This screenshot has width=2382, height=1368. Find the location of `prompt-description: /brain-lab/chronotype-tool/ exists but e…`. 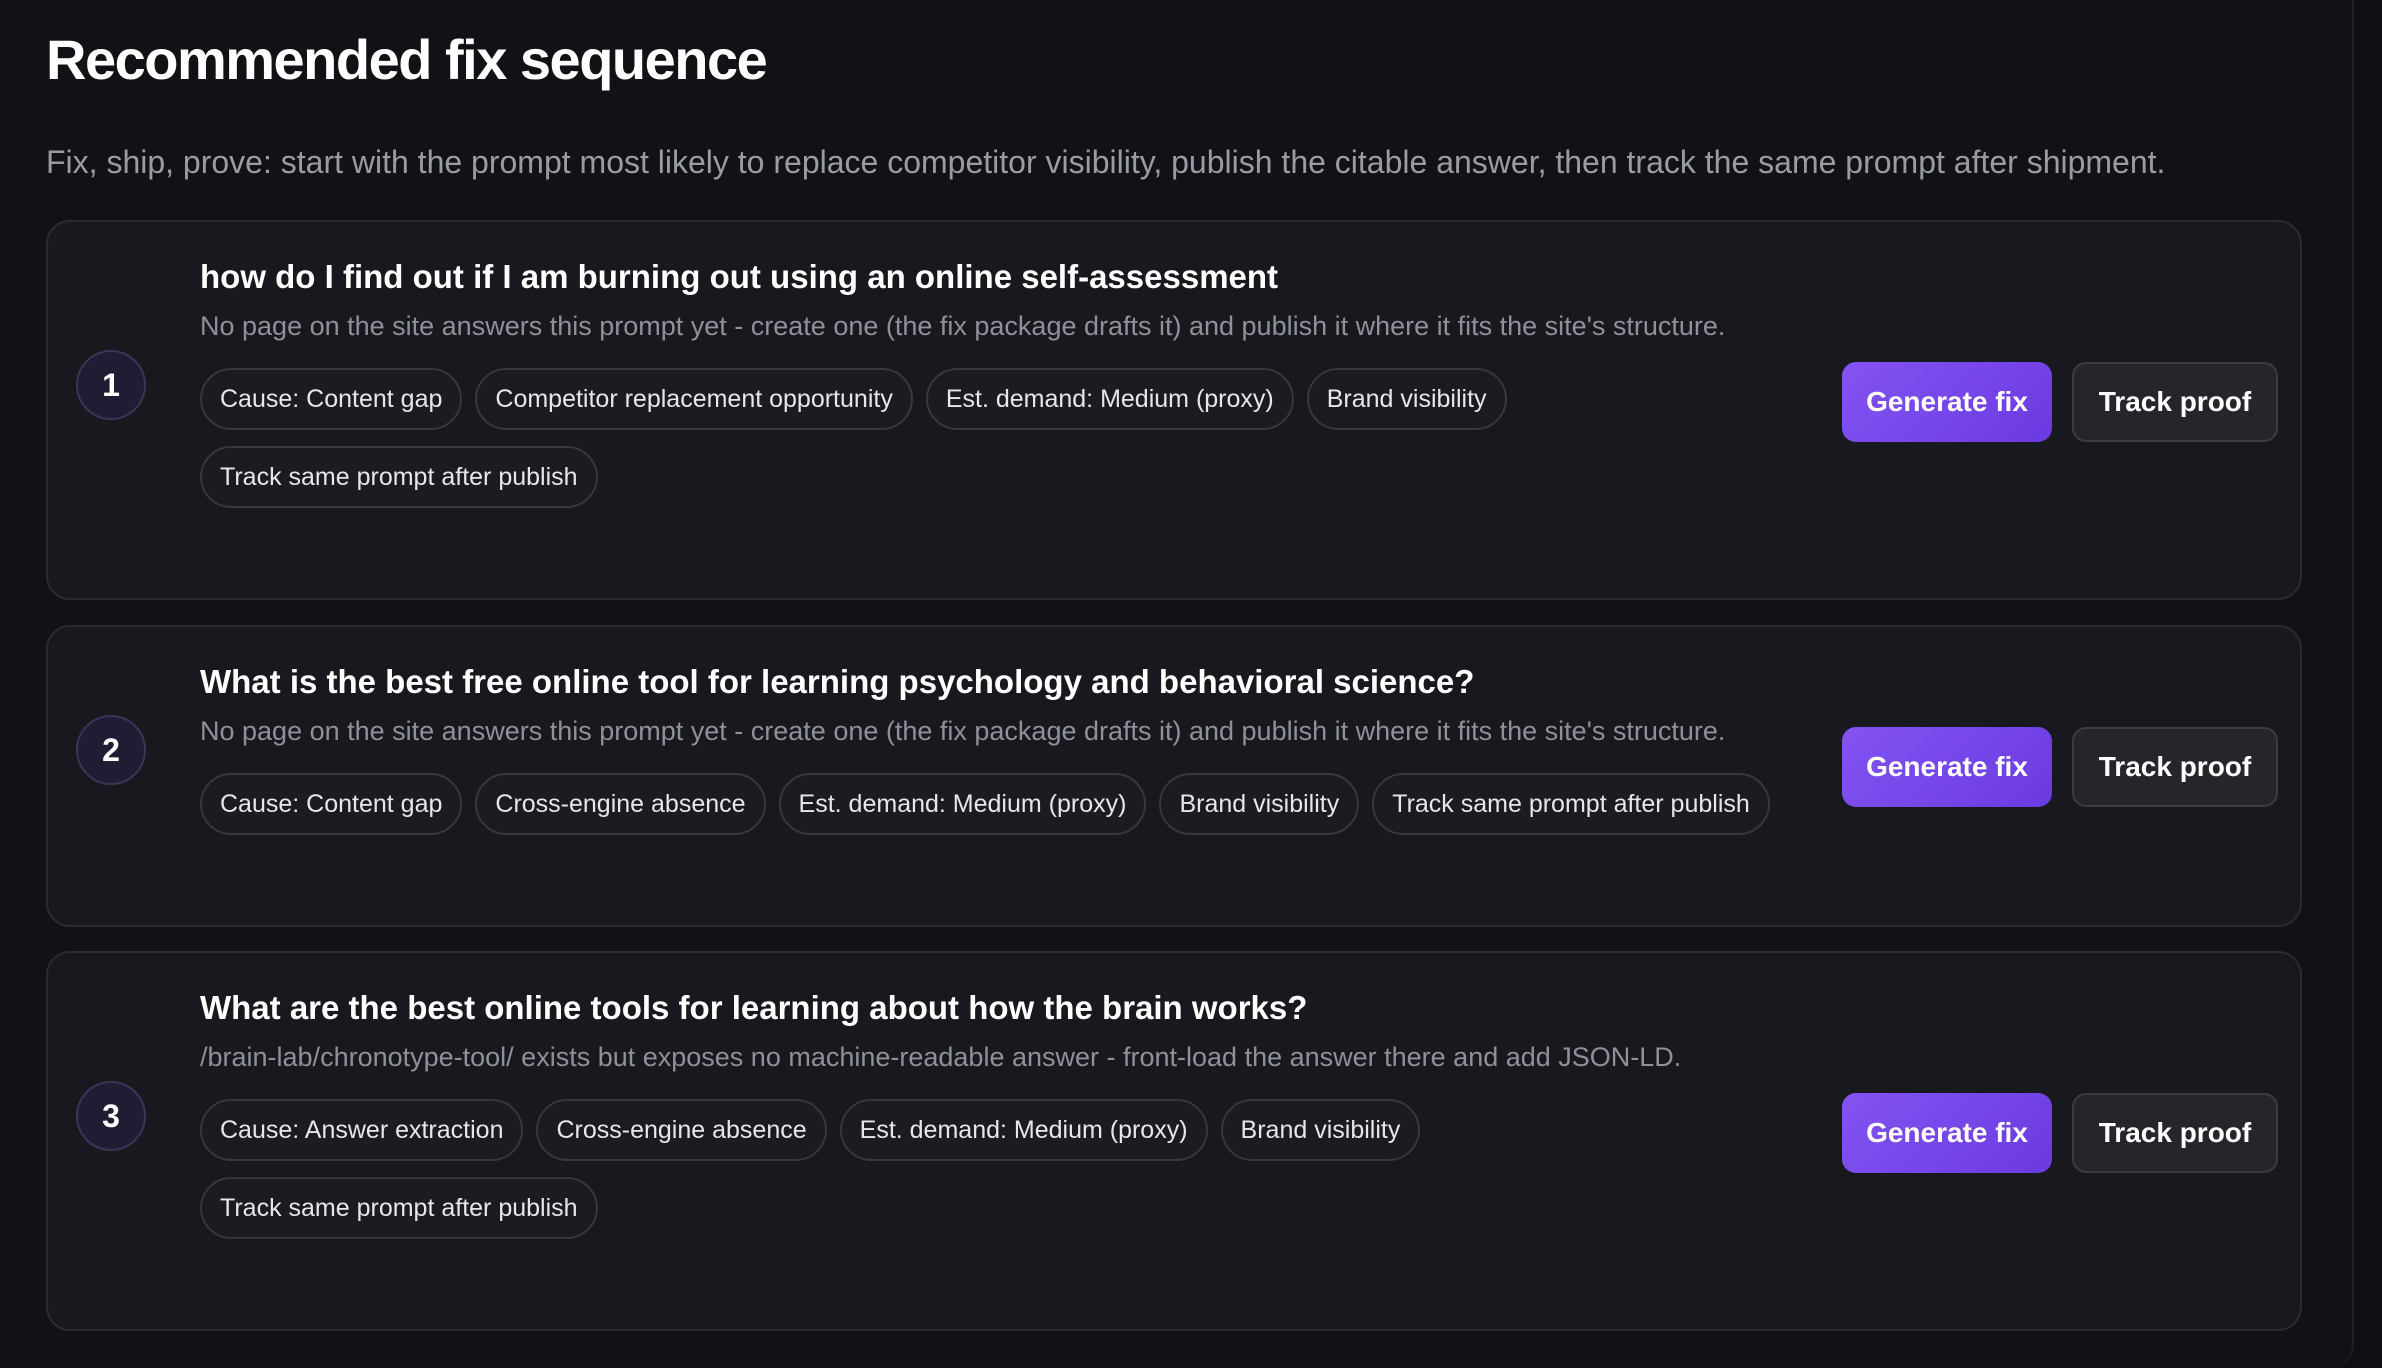

prompt-description: /brain-lab/chronotype-tool/ exists but e… is located at coordinates (941, 1057).